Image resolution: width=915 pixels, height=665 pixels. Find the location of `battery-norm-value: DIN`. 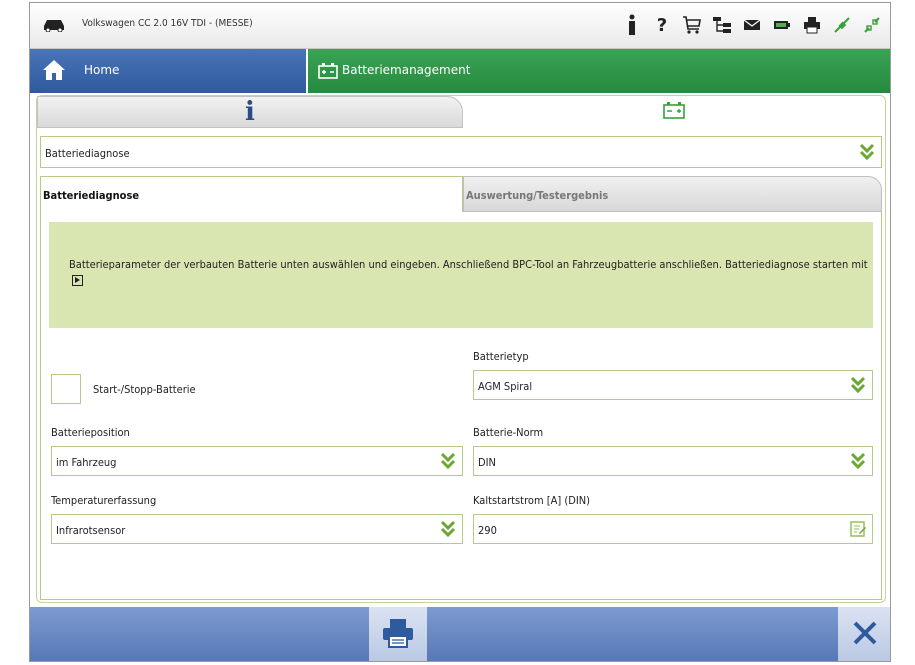

battery-norm-value: DIN is located at coordinates (487, 462).